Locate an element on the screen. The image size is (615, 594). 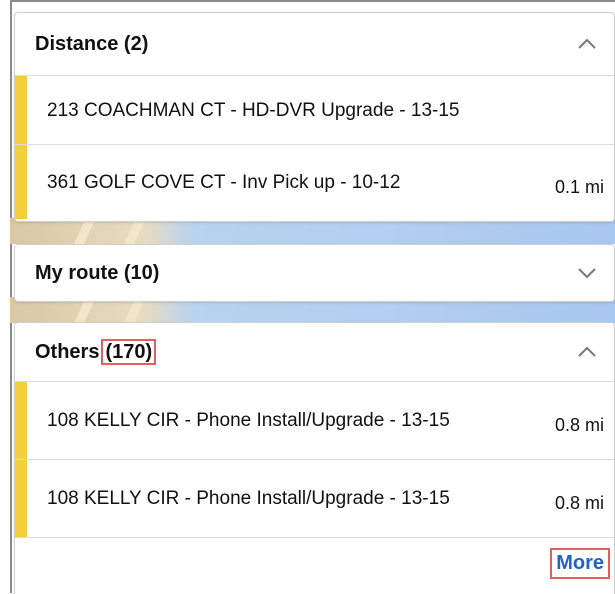
more-row: More is located at coordinates (314, 562).